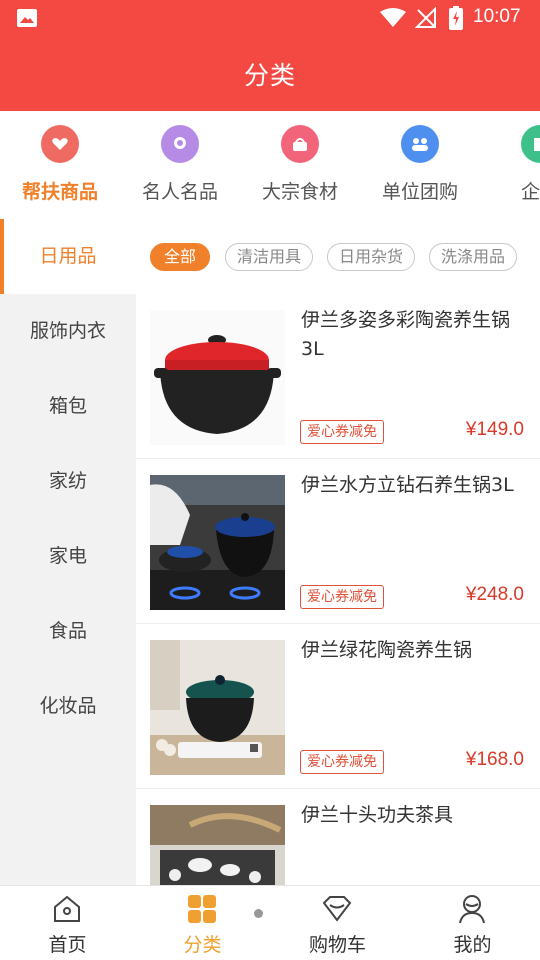 The height and width of the screenshot is (960, 540). Describe the element at coordinates (494, 759) in the screenshot. I see `product-price: ¥168.0` at that location.